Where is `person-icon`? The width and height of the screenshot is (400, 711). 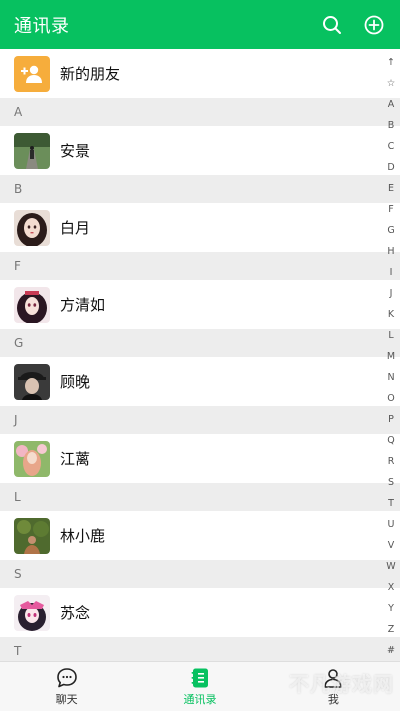 person-icon is located at coordinates (333, 678).